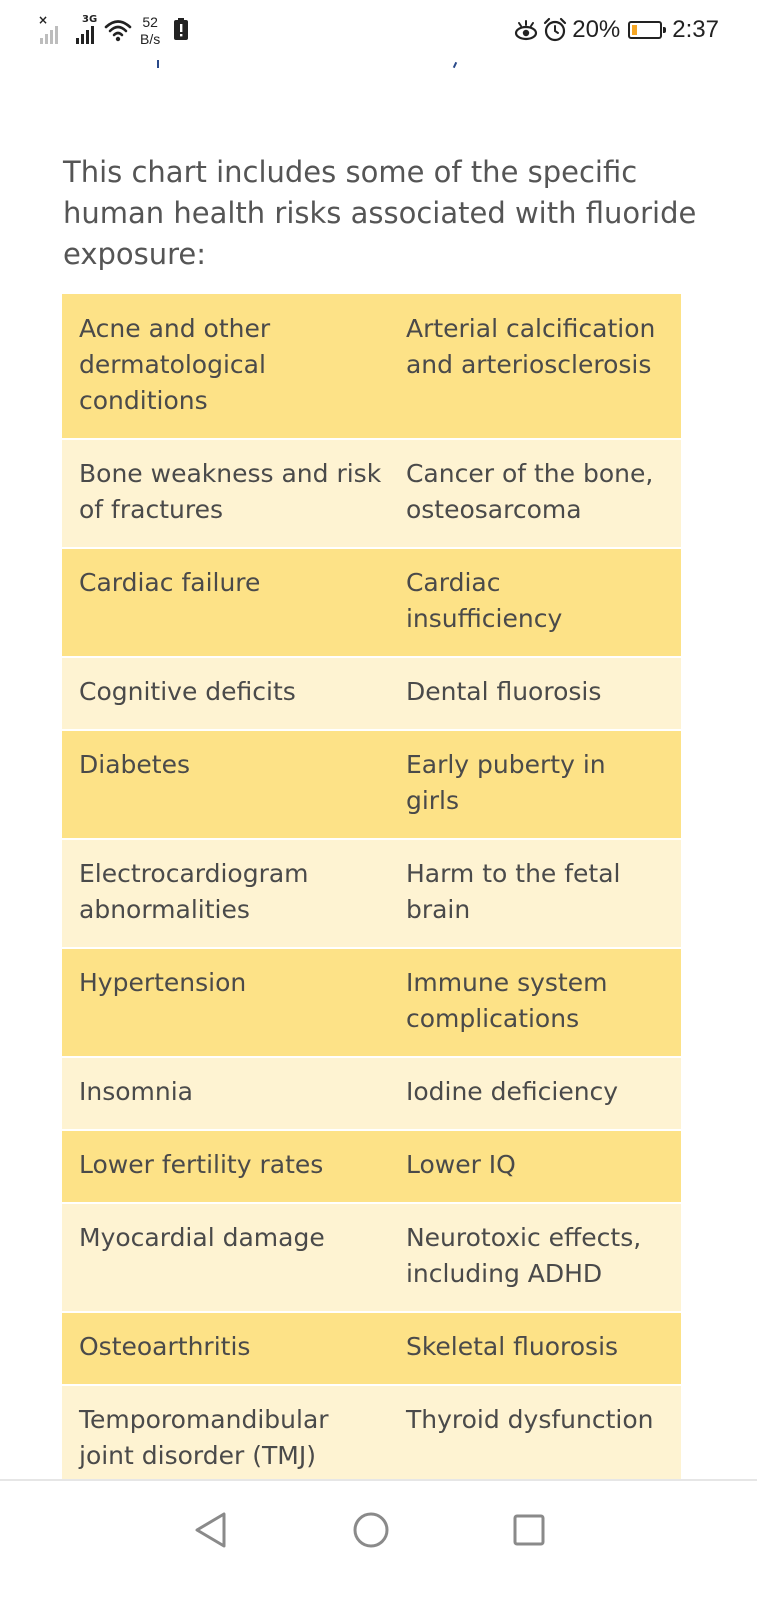 This screenshot has height=1600, width=757. Describe the element at coordinates (378, 31) in the screenshot. I see `status-bar: × 3G 52 B/s 20% 2:37` at that location.